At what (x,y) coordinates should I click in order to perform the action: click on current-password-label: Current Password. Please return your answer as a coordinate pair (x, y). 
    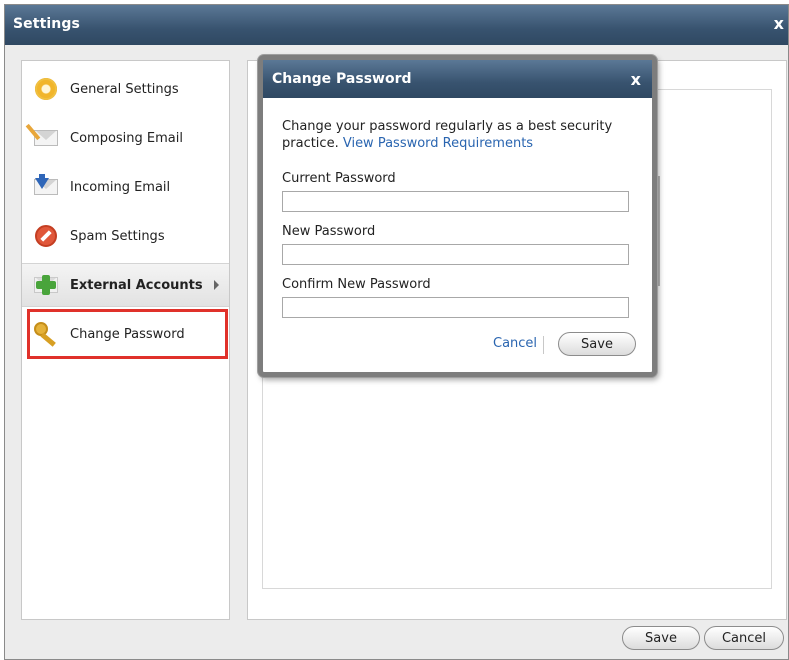
    Looking at the image, I should click on (339, 178).